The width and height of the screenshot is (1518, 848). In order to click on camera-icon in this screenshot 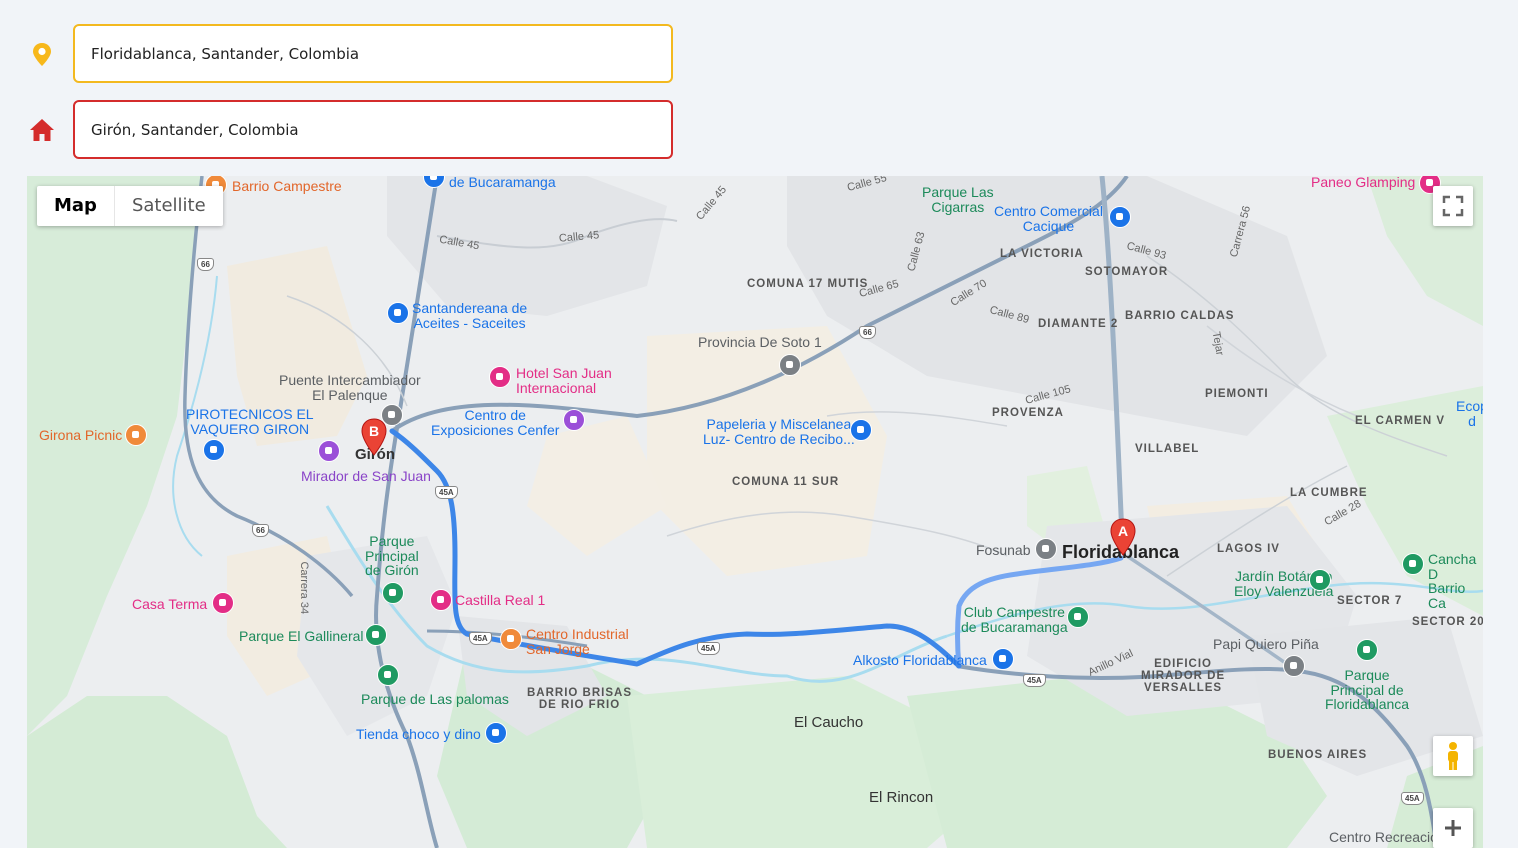, I will do `click(329, 451)`.